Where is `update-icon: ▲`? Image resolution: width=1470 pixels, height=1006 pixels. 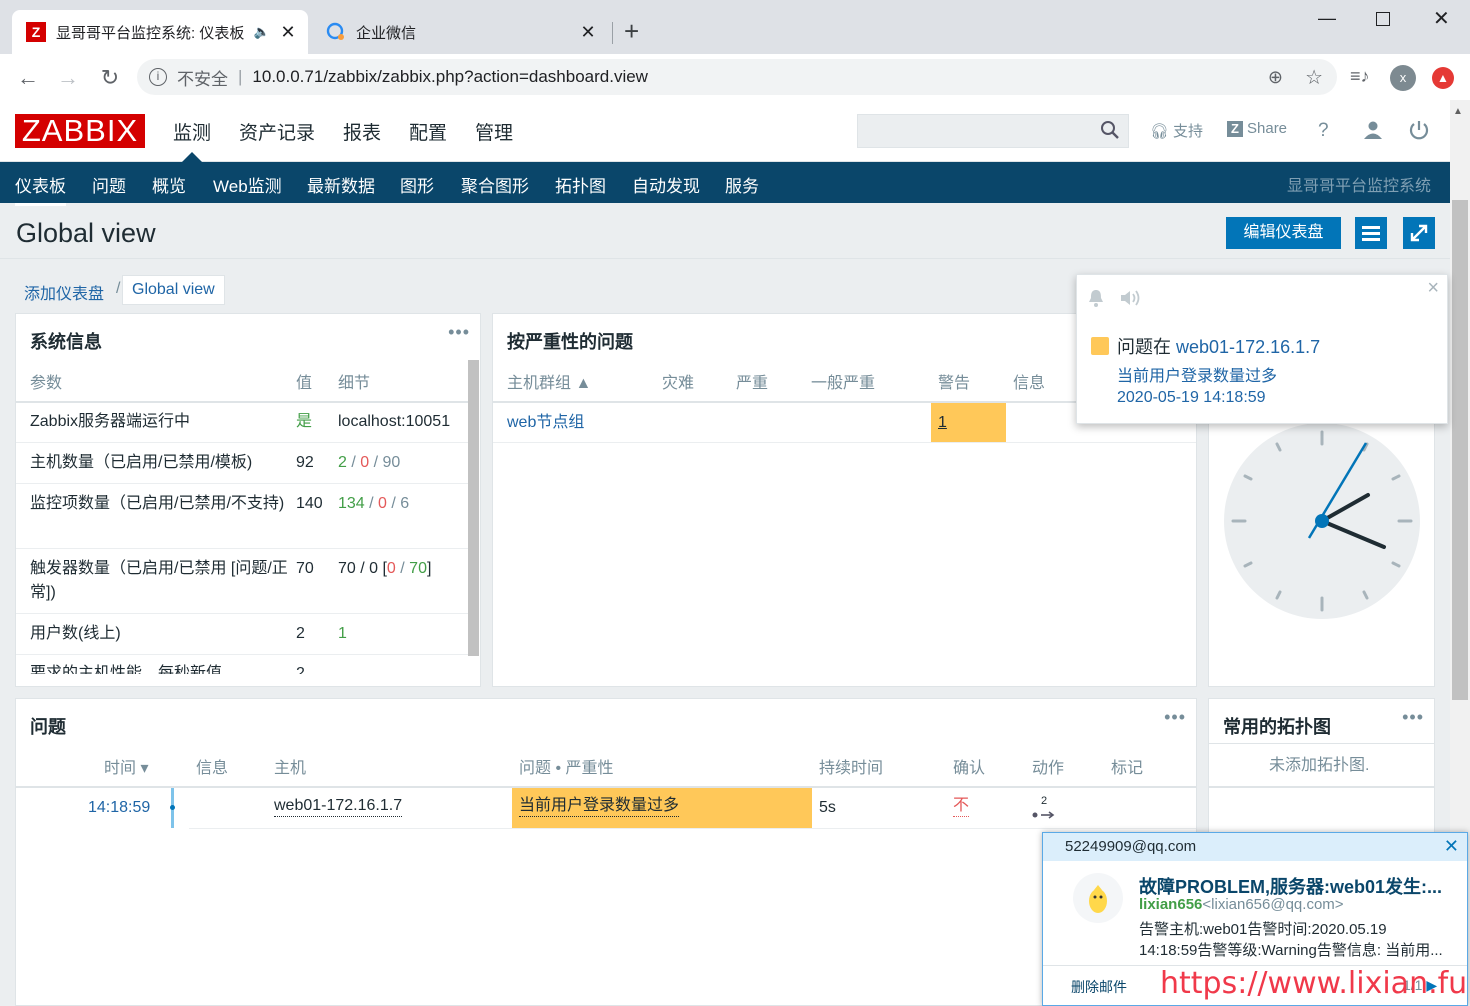
update-icon: ▲ is located at coordinates (1443, 78).